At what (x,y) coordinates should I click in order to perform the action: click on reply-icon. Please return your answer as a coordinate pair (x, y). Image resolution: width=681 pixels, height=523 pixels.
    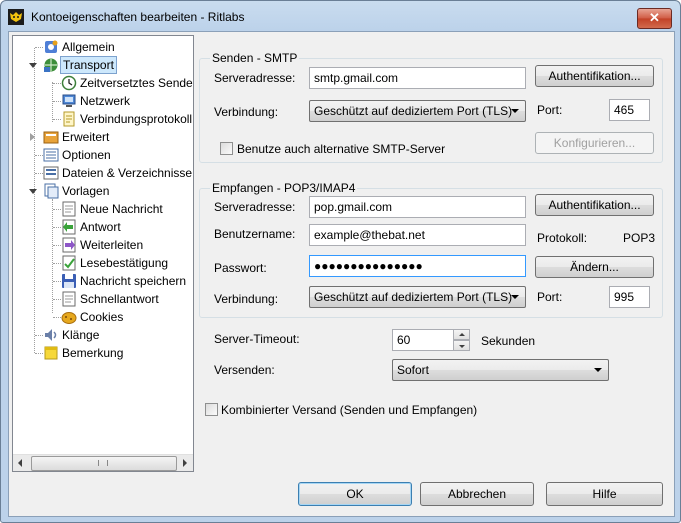
    Looking at the image, I should click on (69, 227).